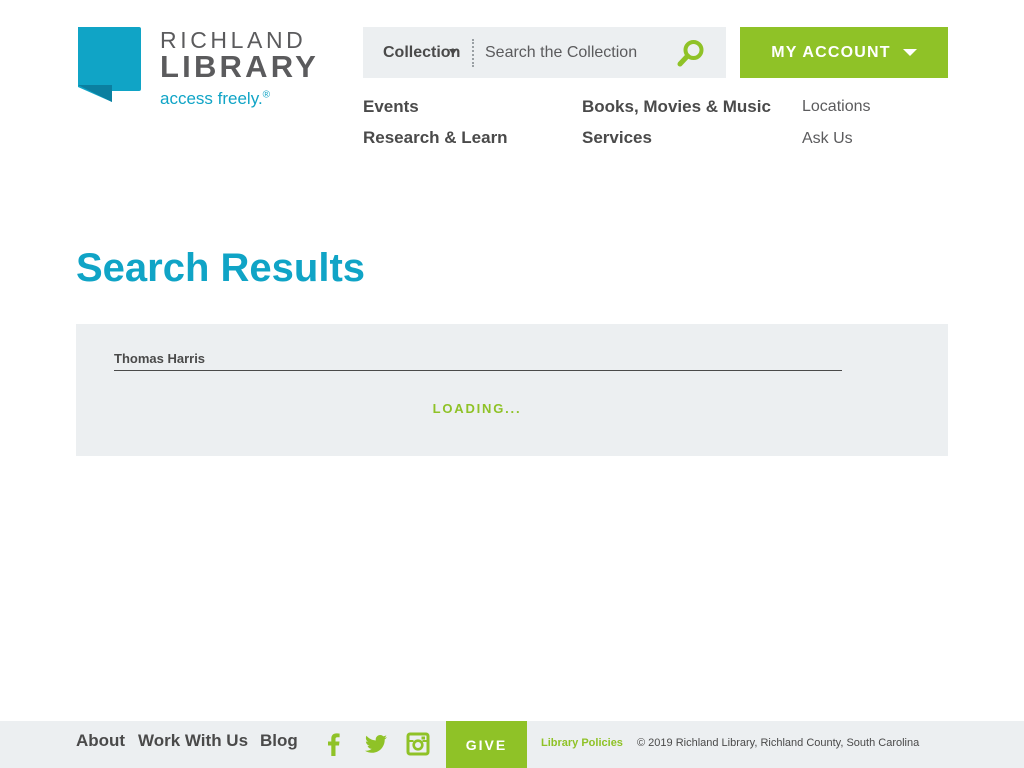 This screenshot has width=1024, height=768. I want to click on logo-tagline: access freely.®, so click(215, 99).